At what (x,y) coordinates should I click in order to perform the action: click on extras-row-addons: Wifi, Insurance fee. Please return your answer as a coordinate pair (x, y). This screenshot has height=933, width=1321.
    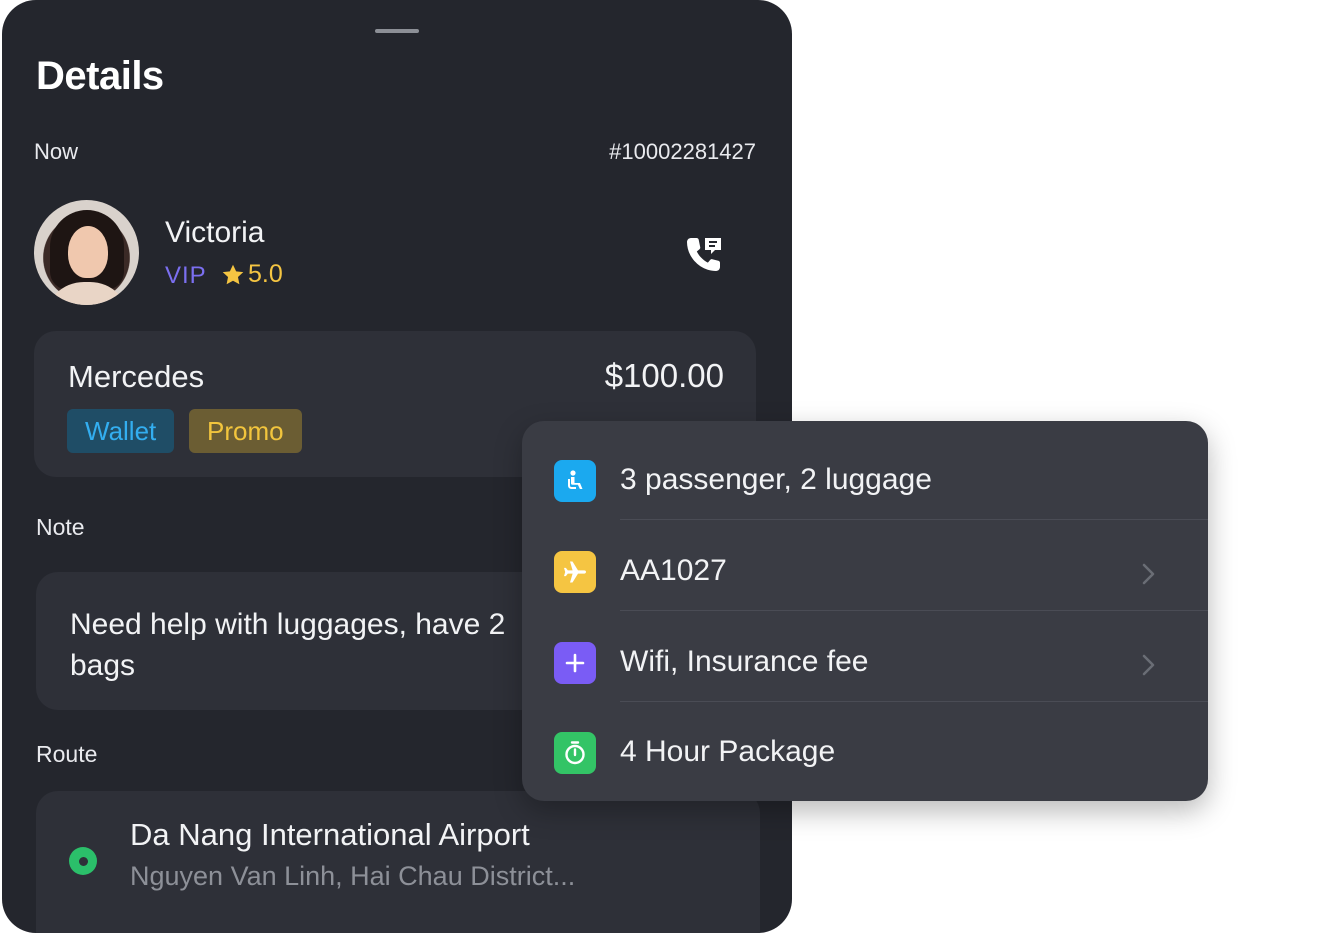
    Looking at the image, I should click on (865, 656).